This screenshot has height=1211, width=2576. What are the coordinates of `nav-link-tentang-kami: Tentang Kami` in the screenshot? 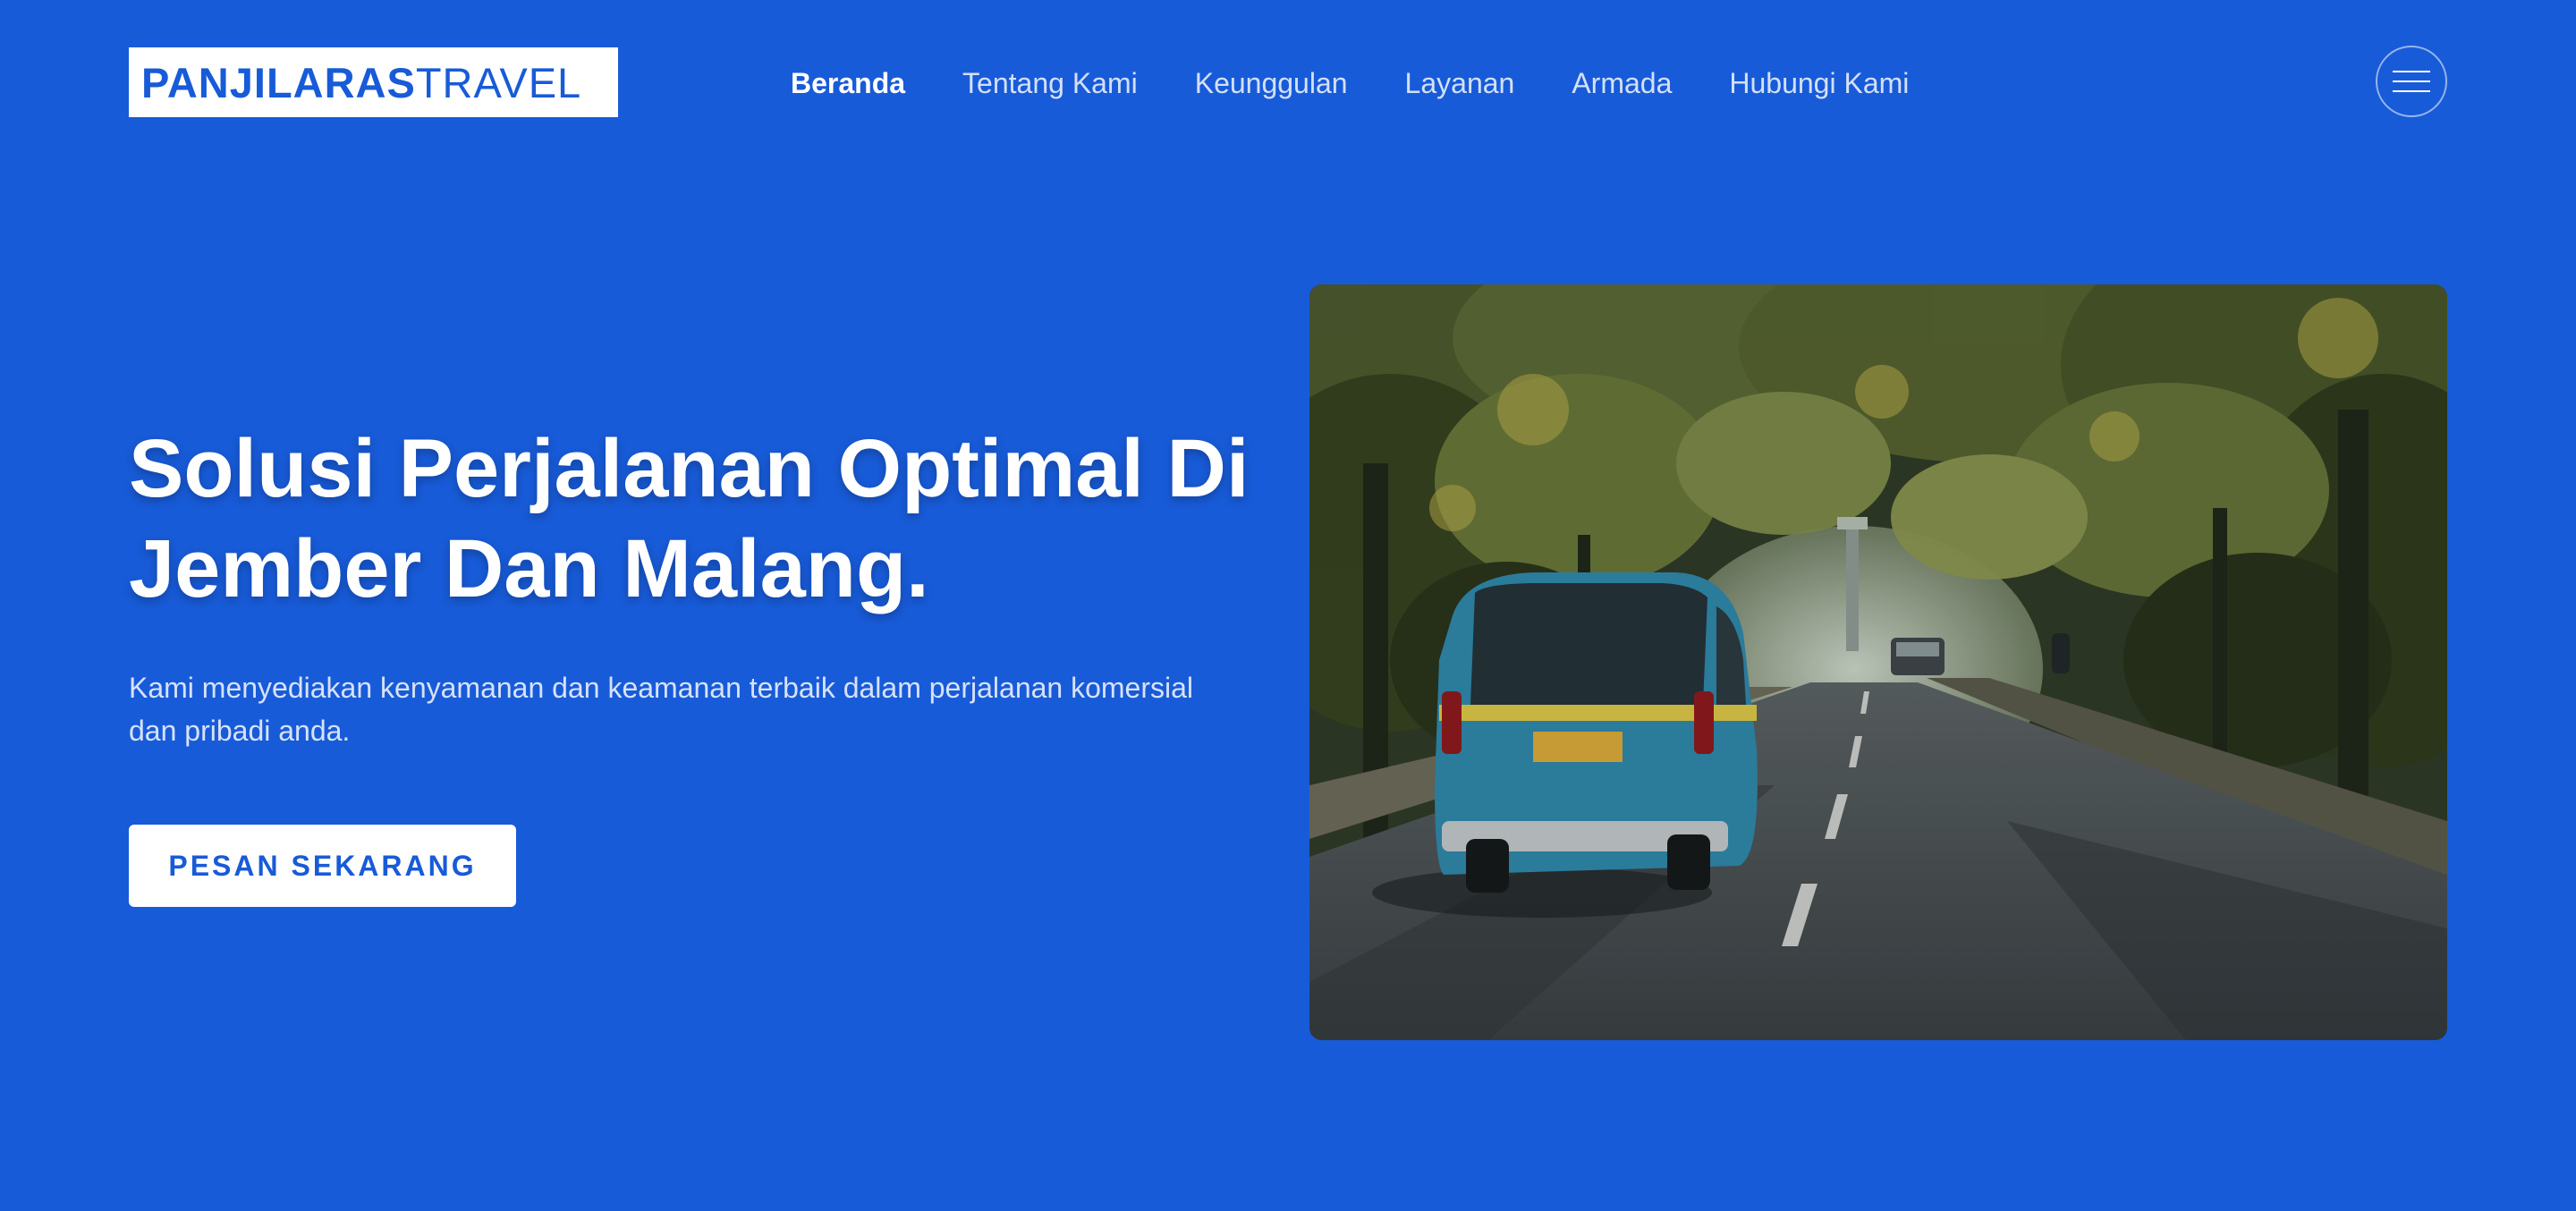 It's located at (1050, 83).